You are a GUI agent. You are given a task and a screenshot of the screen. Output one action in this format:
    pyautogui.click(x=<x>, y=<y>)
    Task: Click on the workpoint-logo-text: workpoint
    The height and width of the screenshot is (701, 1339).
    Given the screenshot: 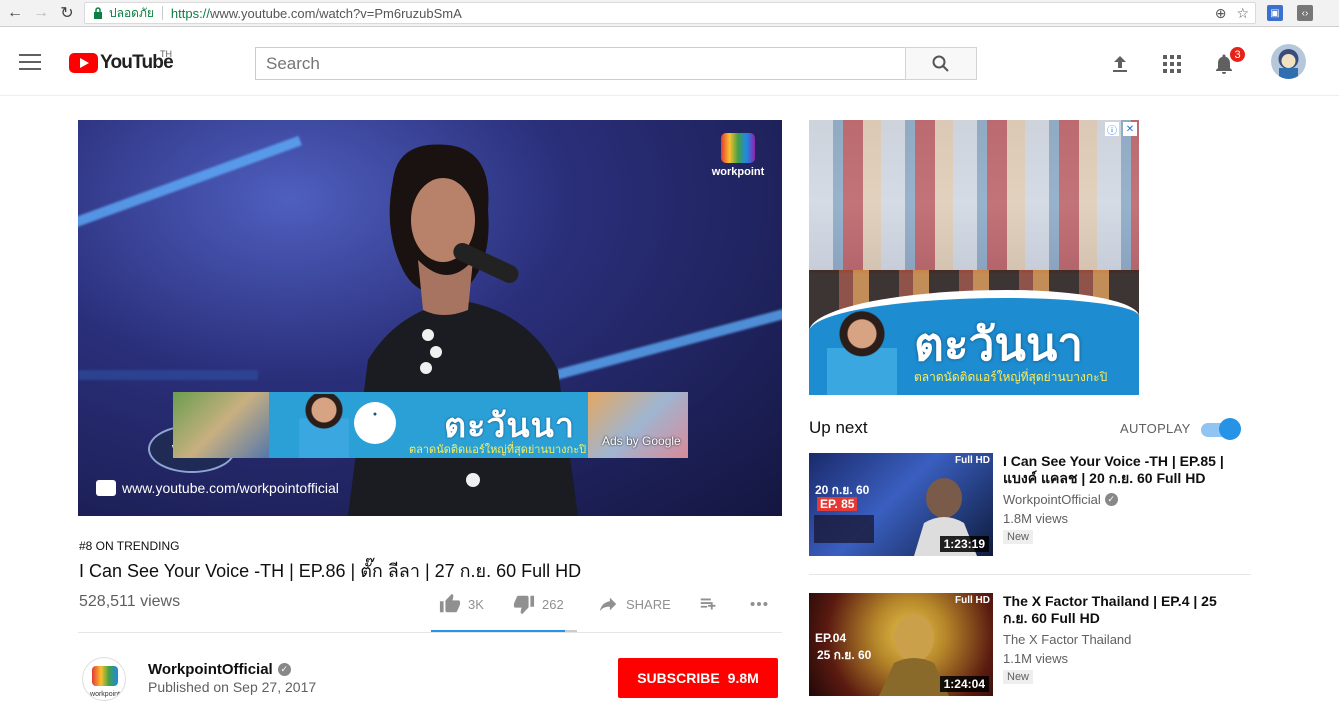 What is the action you would take?
    pyautogui.click(x=738, y=172)
    